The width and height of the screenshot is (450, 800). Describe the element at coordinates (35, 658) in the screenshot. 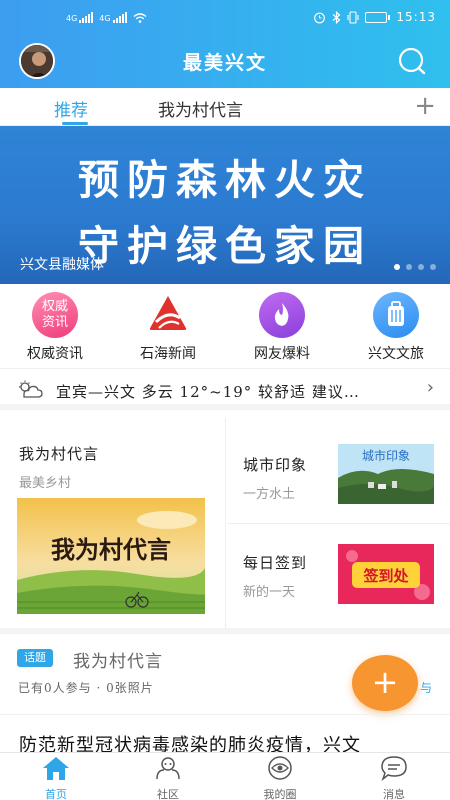

I see `topic-badge: 话题` at that location.